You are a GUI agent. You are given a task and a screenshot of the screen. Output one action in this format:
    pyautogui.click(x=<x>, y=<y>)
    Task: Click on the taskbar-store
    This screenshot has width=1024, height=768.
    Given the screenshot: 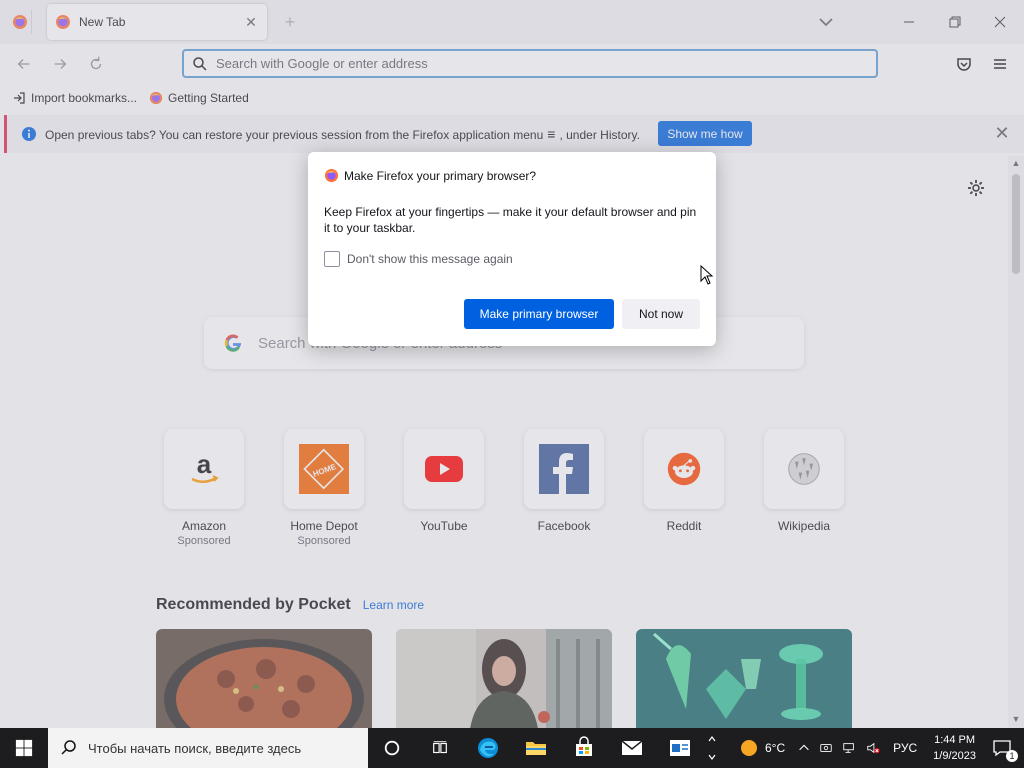 What is the action you would take?
    pyautogui.click(x=584, y=748)
    